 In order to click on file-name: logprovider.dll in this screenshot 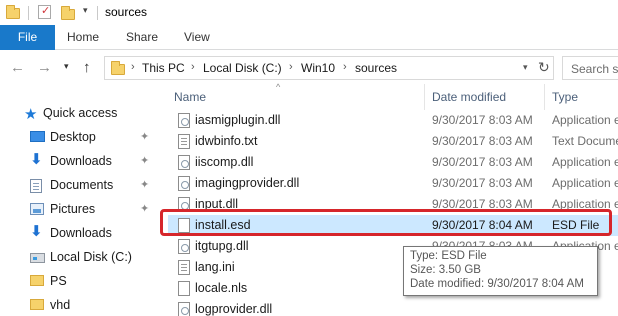, I will do `click(234, 309)`.